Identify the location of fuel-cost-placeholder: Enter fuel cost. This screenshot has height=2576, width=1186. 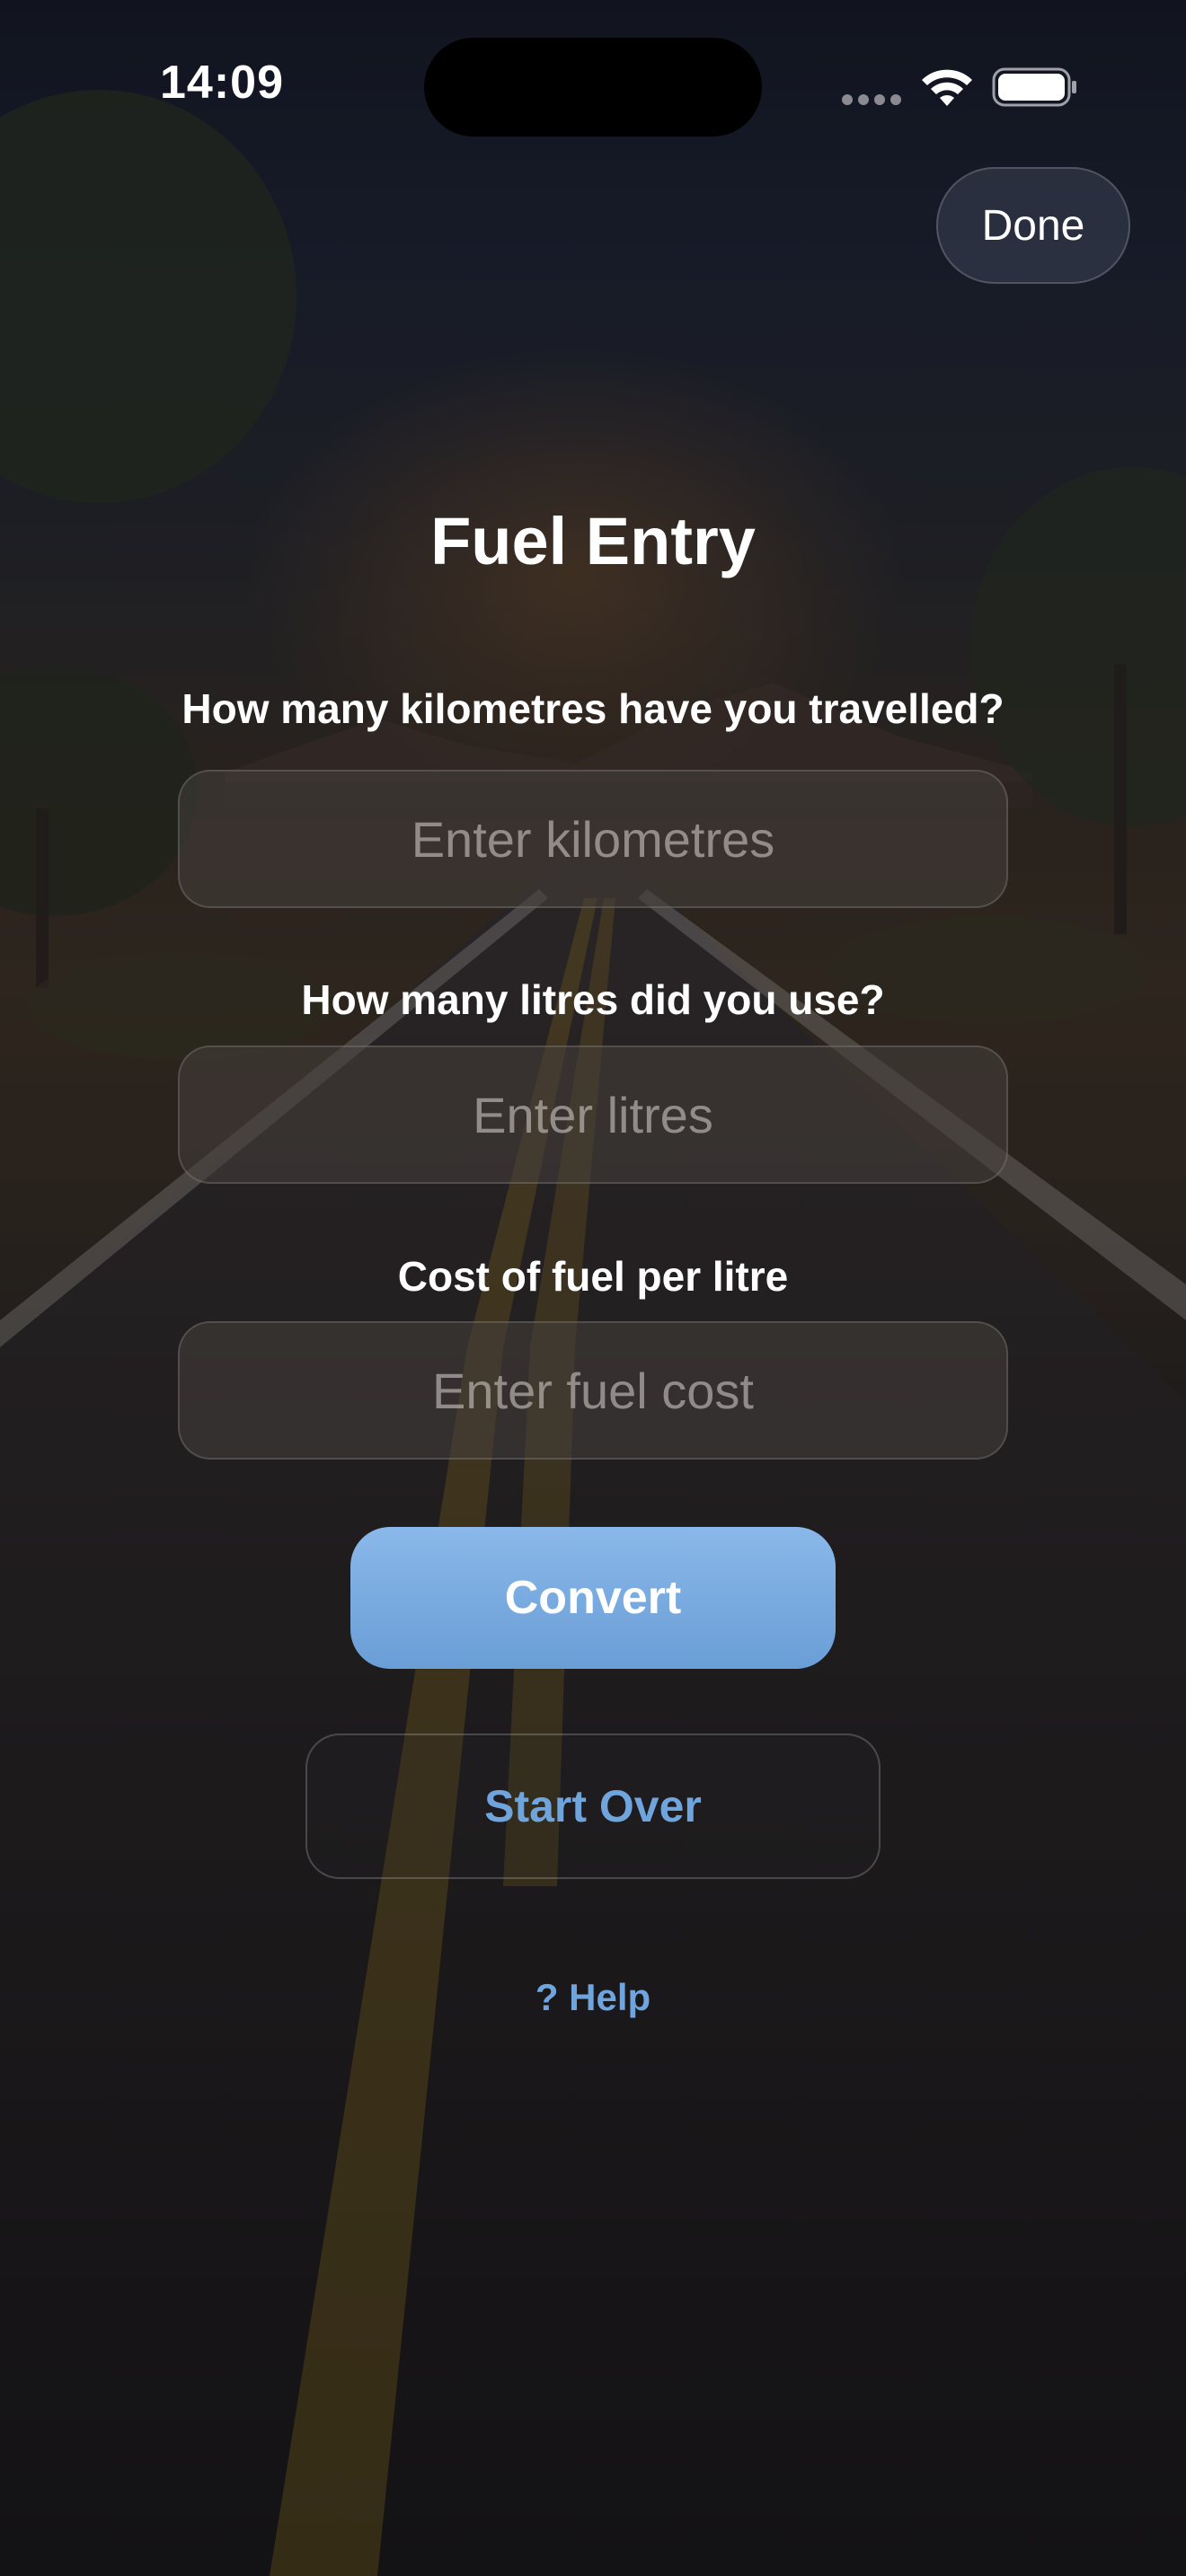
(593, 1390).